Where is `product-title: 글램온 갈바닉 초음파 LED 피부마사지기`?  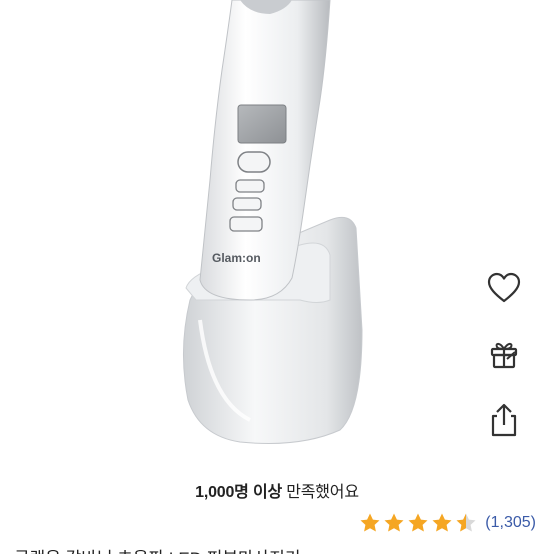 product-title: 글램온 갈바닉 초음파 LED 피부마사지기 is located at coordinates (277, 549).